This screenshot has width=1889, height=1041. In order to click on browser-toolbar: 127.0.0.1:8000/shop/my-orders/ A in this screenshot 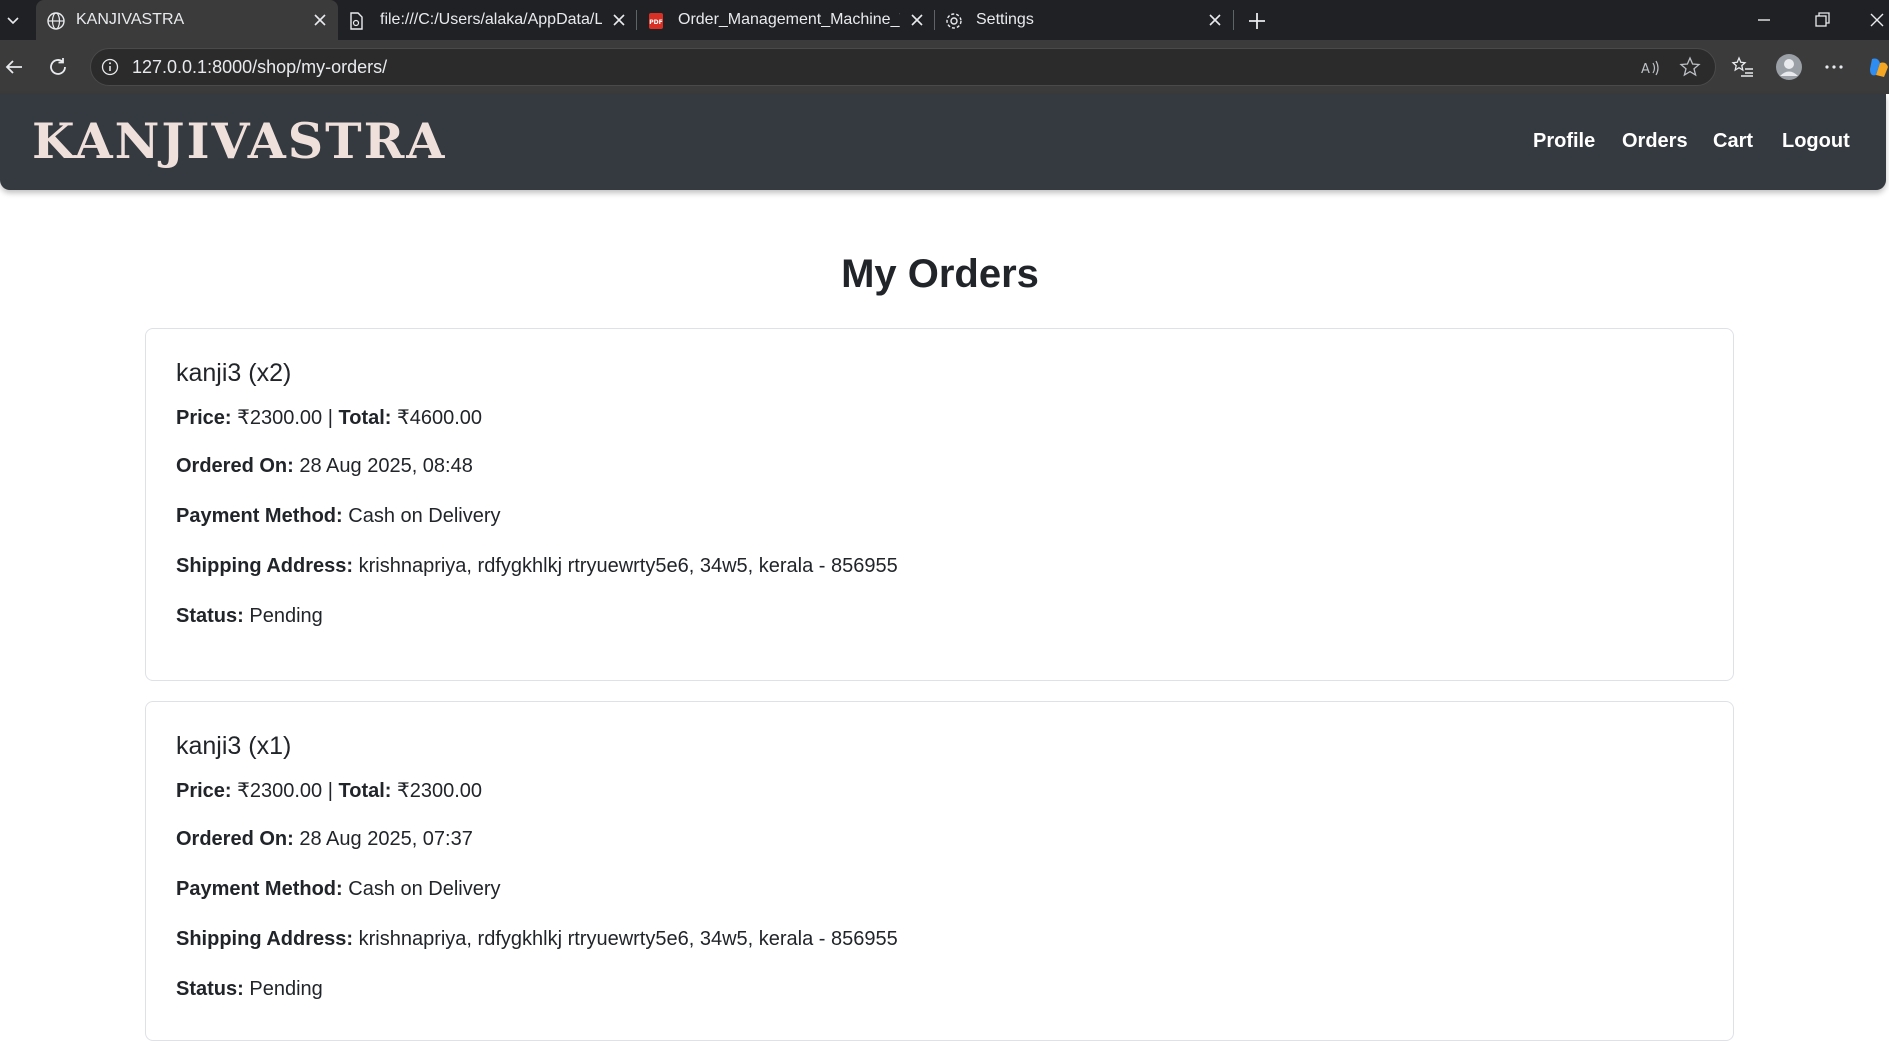, I will do `click(944, 67)`.